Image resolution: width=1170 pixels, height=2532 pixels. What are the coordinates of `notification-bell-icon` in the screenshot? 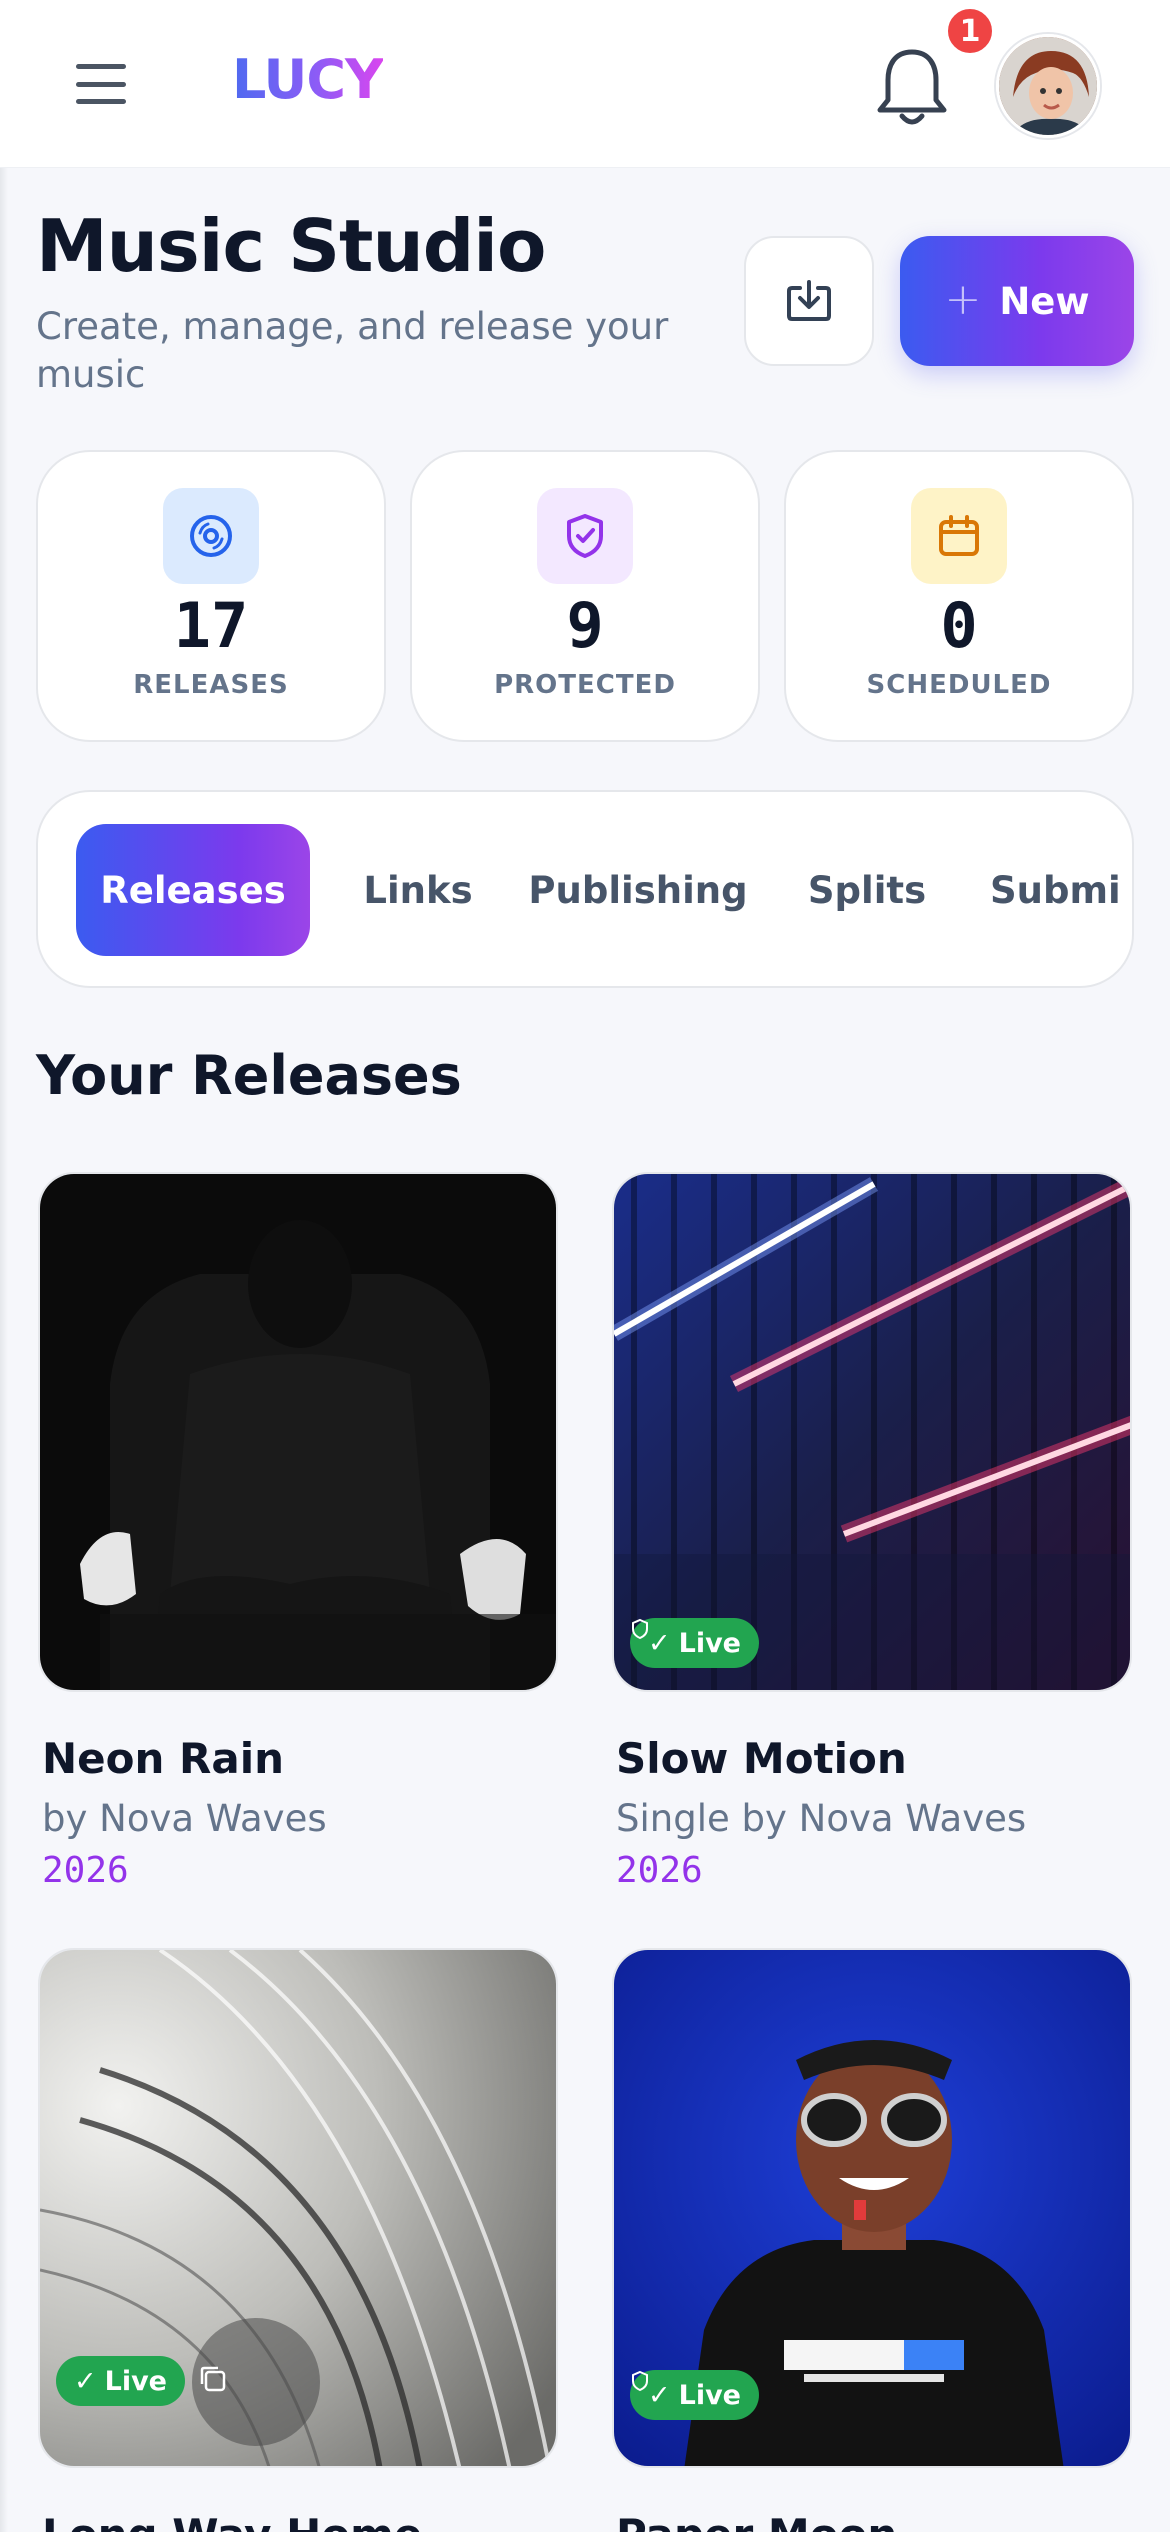 It's located at (912, 86).